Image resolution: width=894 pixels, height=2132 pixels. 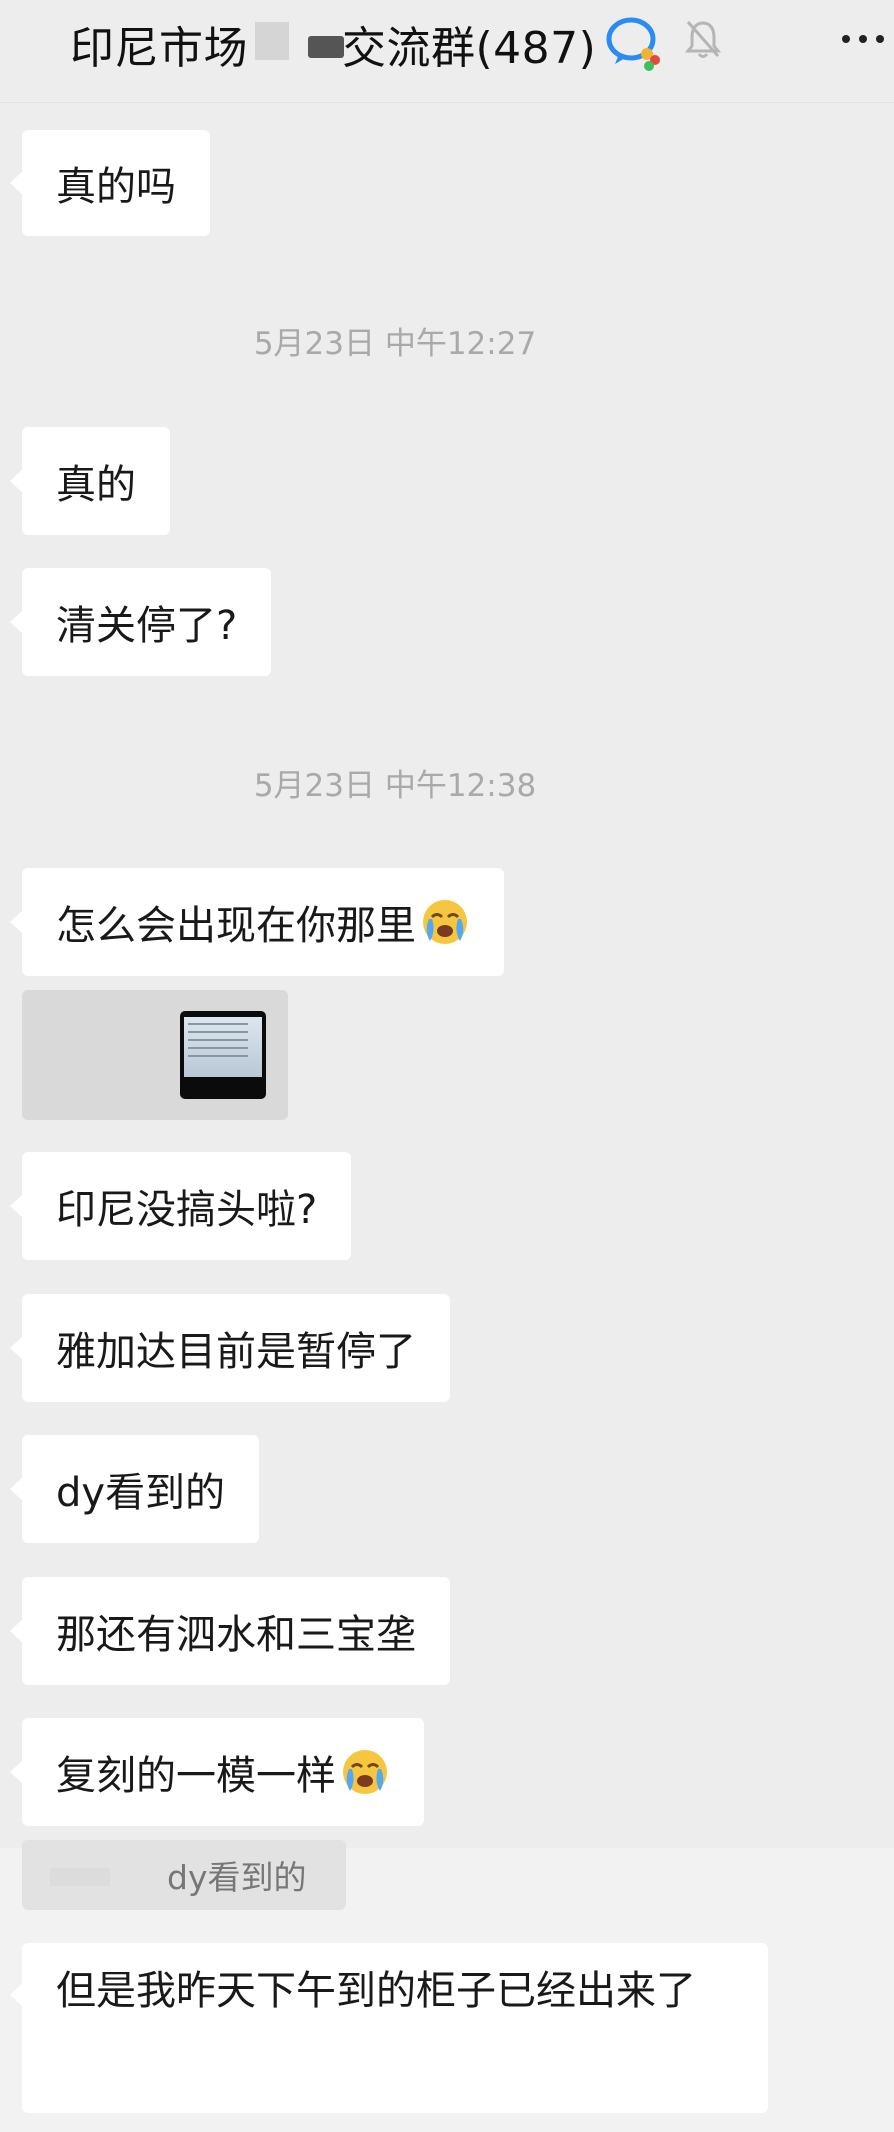 I want to click on group-app-icon, so click(x=633, y=44).